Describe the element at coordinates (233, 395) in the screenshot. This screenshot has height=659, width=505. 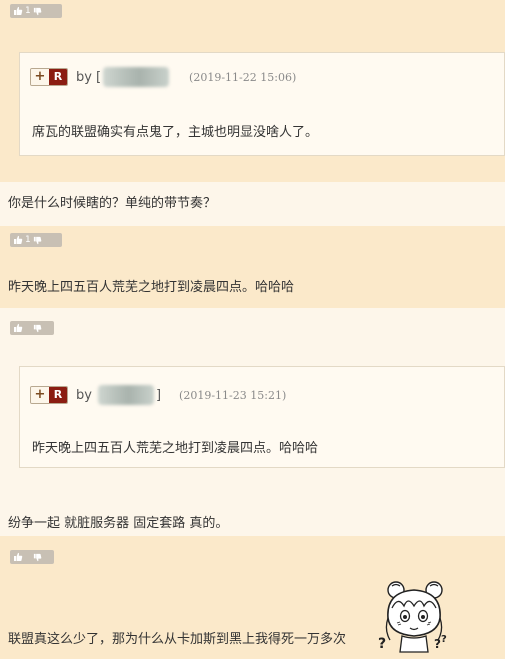
I see `quote-date: (2019-11-23 15:21)` at that location.